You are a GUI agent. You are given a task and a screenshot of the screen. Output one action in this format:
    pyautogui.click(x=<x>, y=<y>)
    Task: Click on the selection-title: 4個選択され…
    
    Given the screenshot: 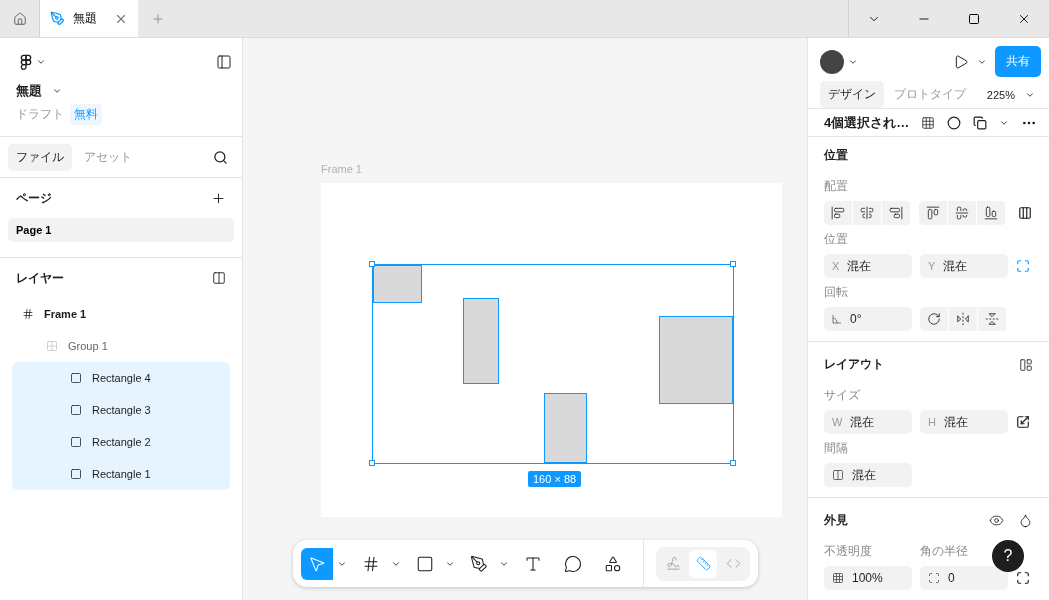 What is the action you would take?
    pyautogui.click(x=867, y=122)
    